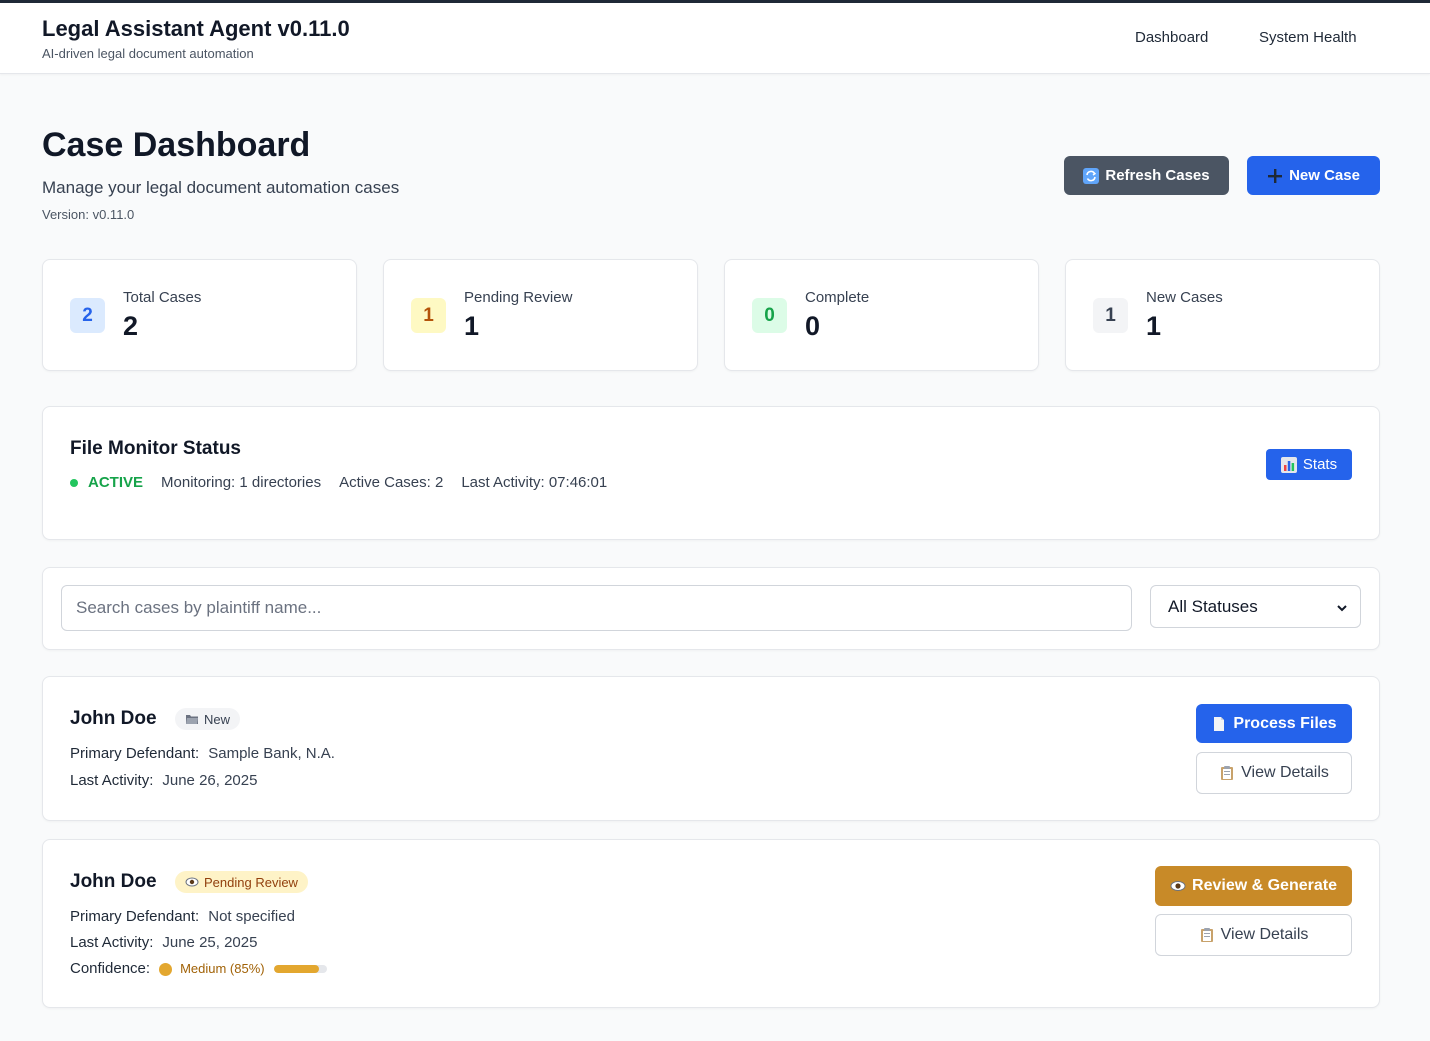 The width and height of the screenshot is (1430, 1041). I want to click on confidence-bar-fill, so click(296, 969).